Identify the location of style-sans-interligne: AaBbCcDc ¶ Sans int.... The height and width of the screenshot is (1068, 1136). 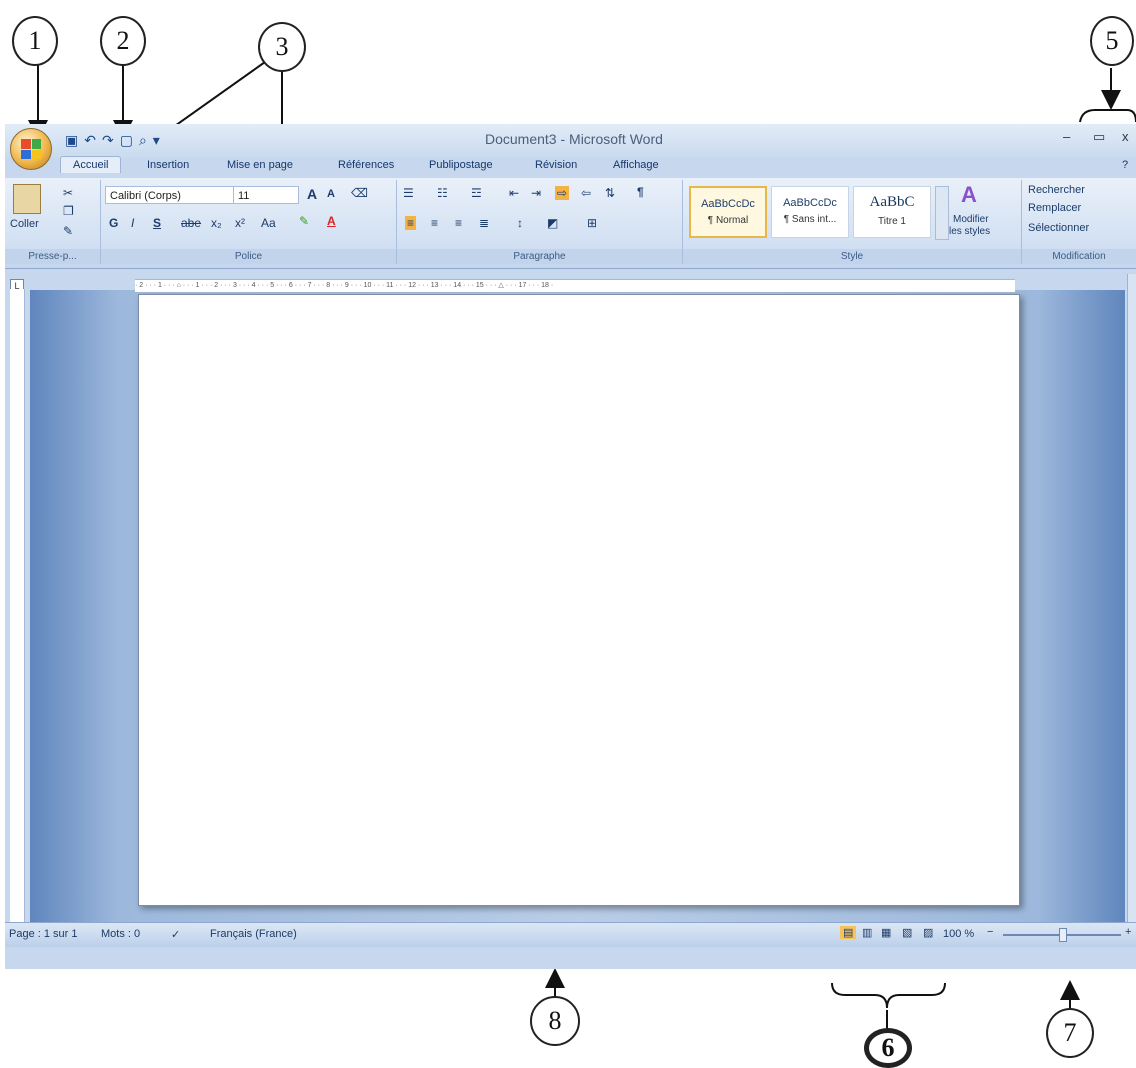
(810, 212).